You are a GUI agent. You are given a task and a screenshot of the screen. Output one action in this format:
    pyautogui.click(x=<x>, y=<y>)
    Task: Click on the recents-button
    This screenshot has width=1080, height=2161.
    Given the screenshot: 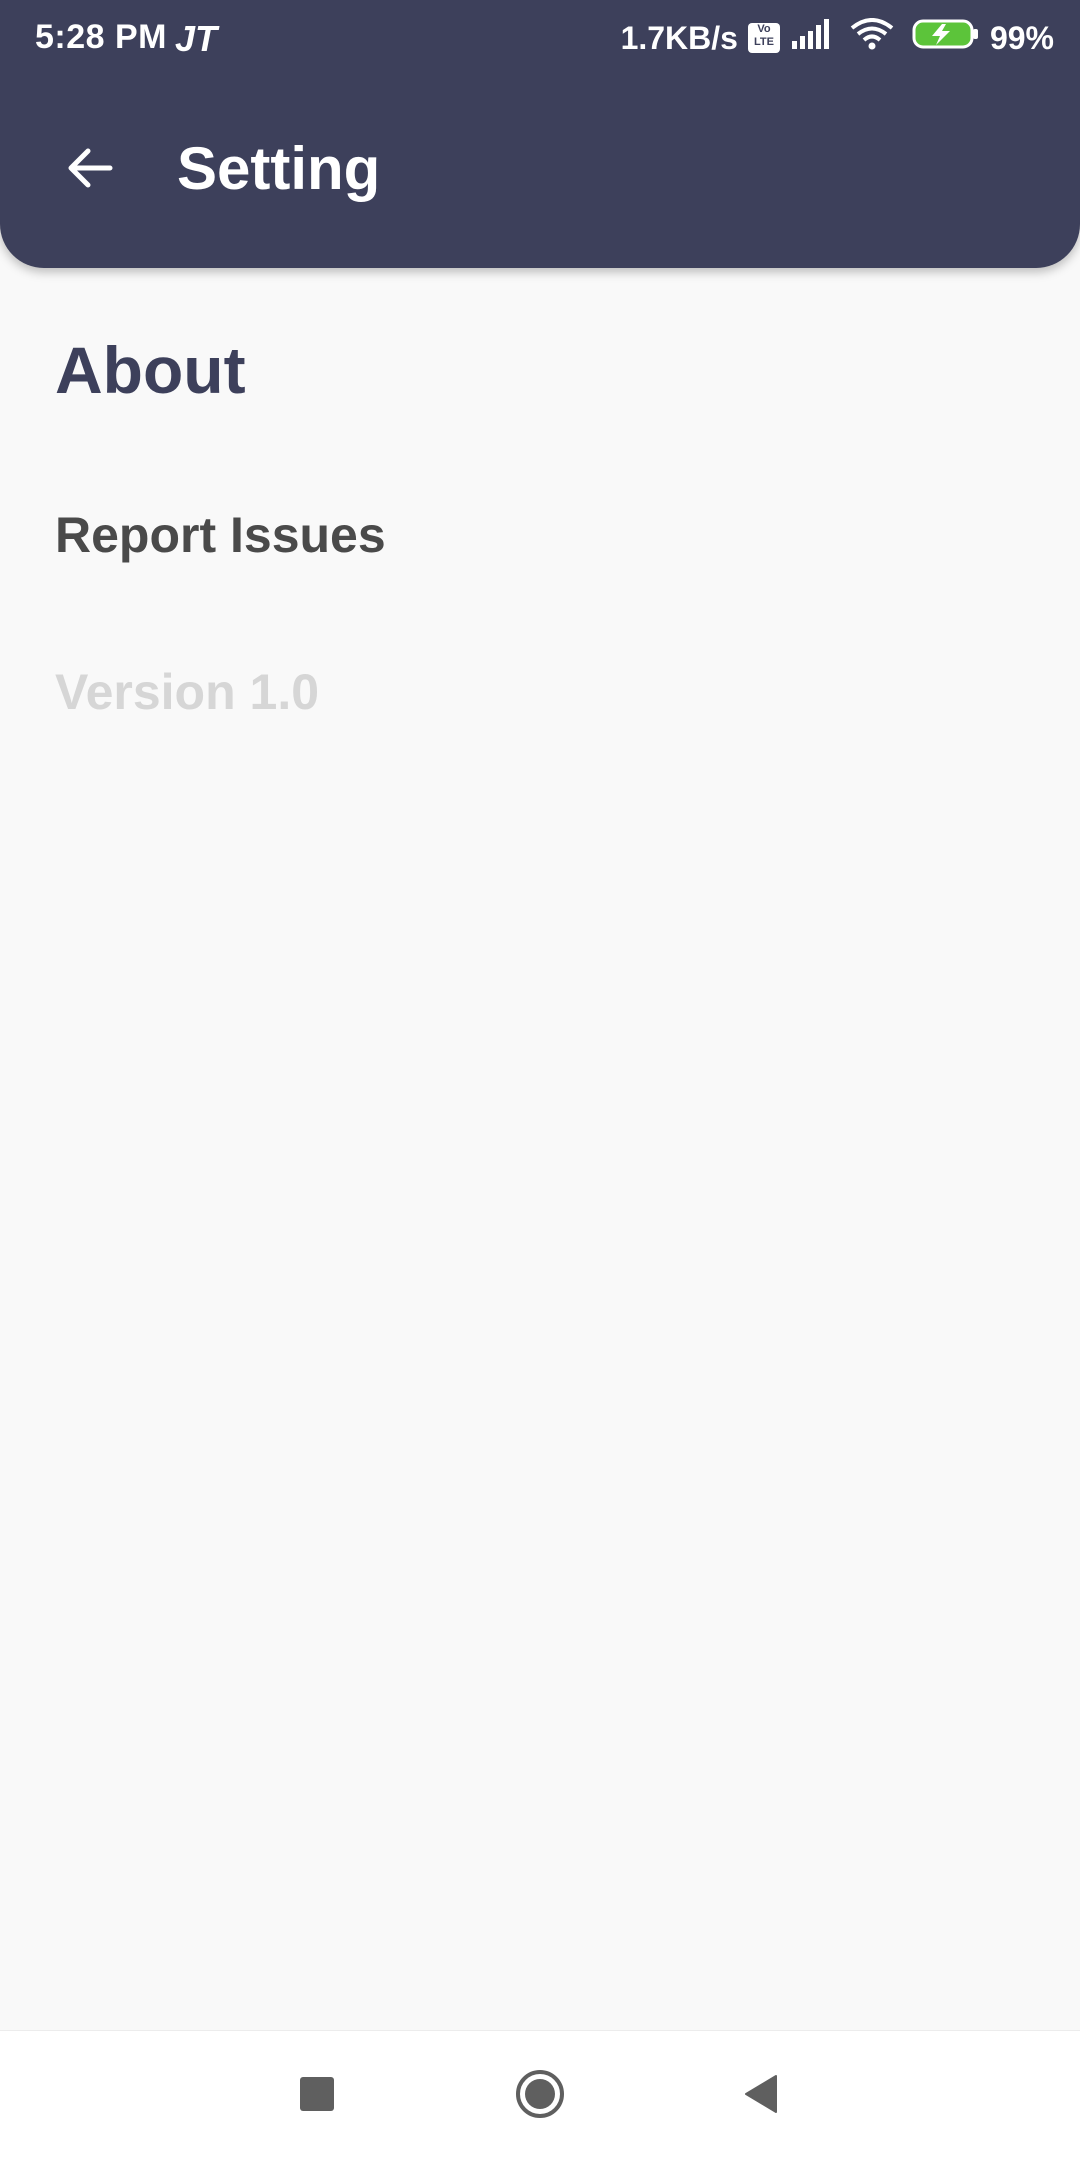 What is the action you would take?
    pyautogui.click(x=317, y=2096)
    